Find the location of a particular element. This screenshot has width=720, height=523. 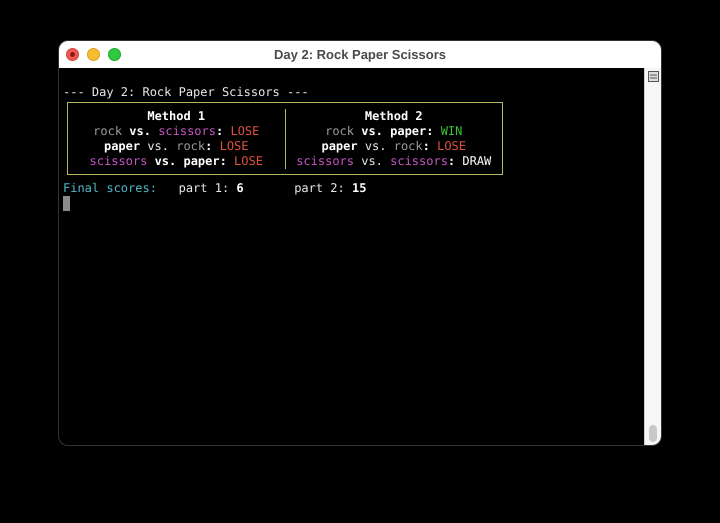

result-token: DRAW is located at coordinates (477, 161).